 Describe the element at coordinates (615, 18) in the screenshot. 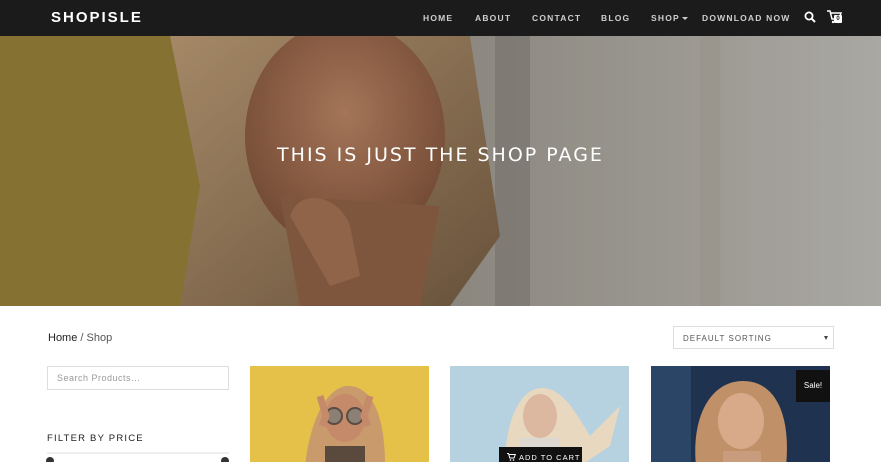

I see `nav-blog: BLOG` at that location.